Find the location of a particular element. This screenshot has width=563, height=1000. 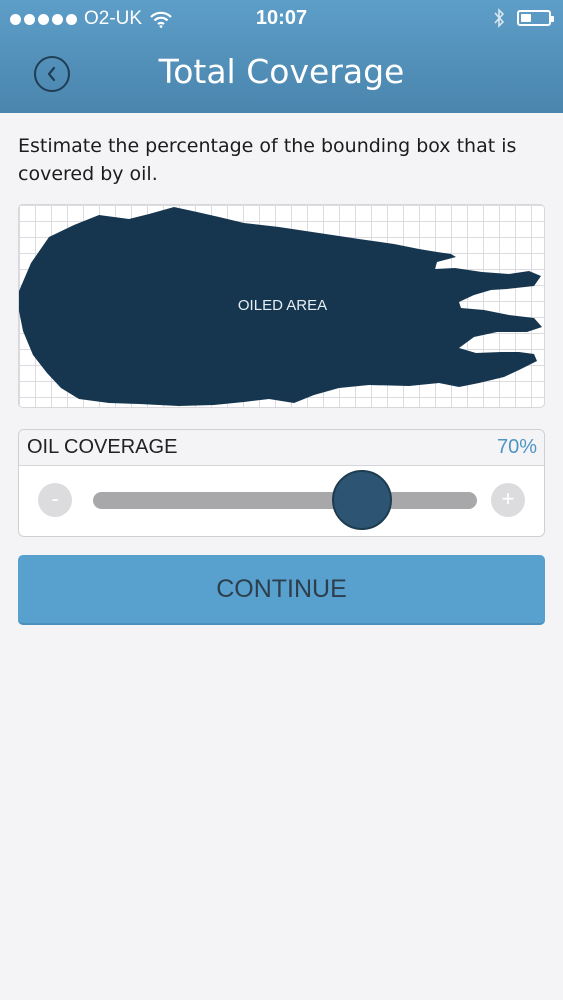

status-time: 10:07 is located at coordinates (281, 18).